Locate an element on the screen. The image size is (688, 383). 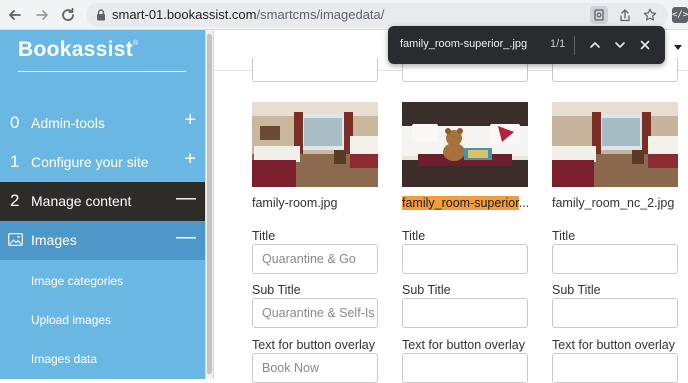
submenu-images-data: Images data is located at coordinates (64, 359).